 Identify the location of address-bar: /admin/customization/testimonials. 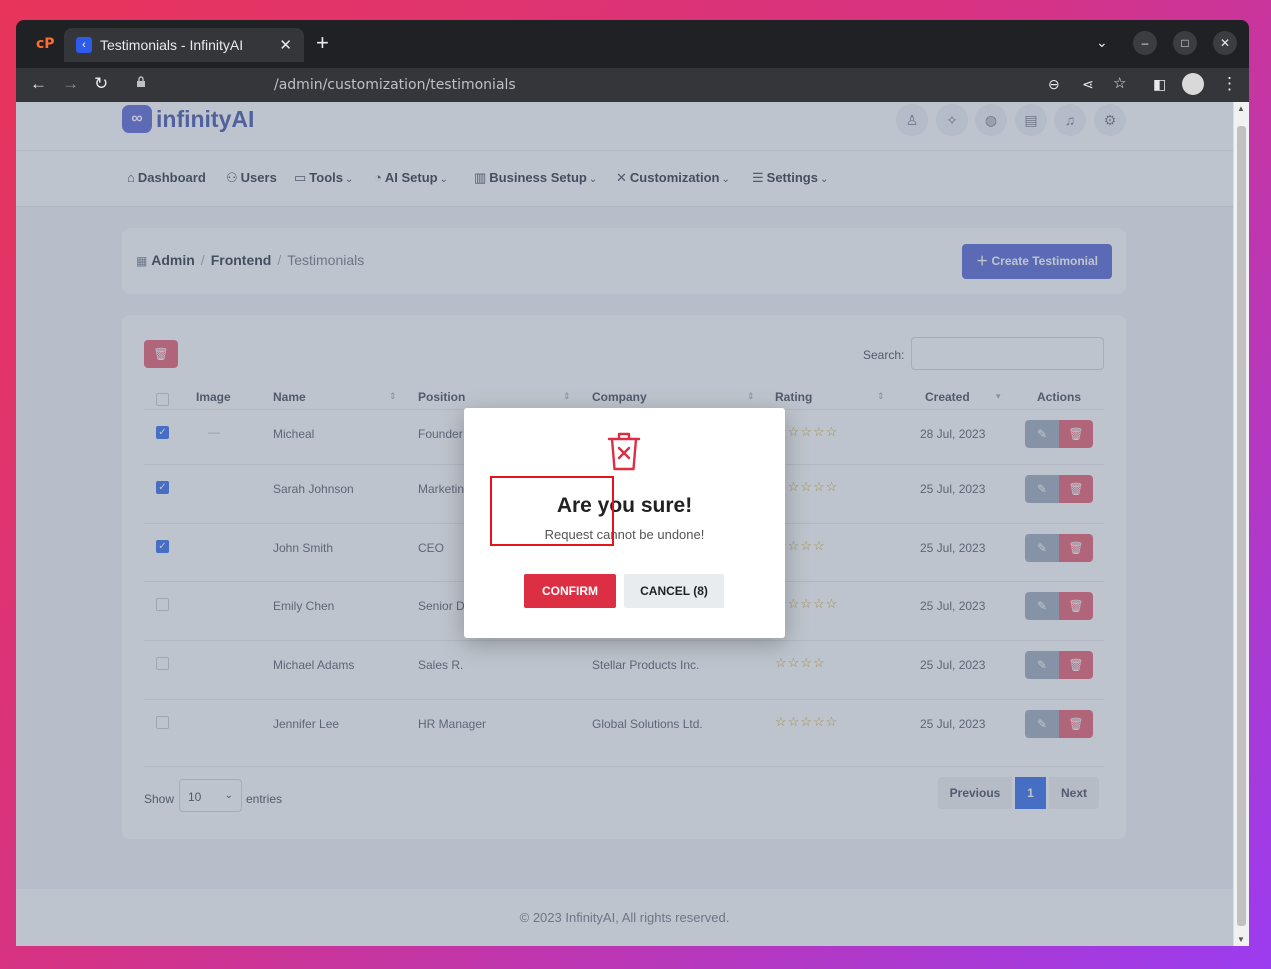
(395, 85).